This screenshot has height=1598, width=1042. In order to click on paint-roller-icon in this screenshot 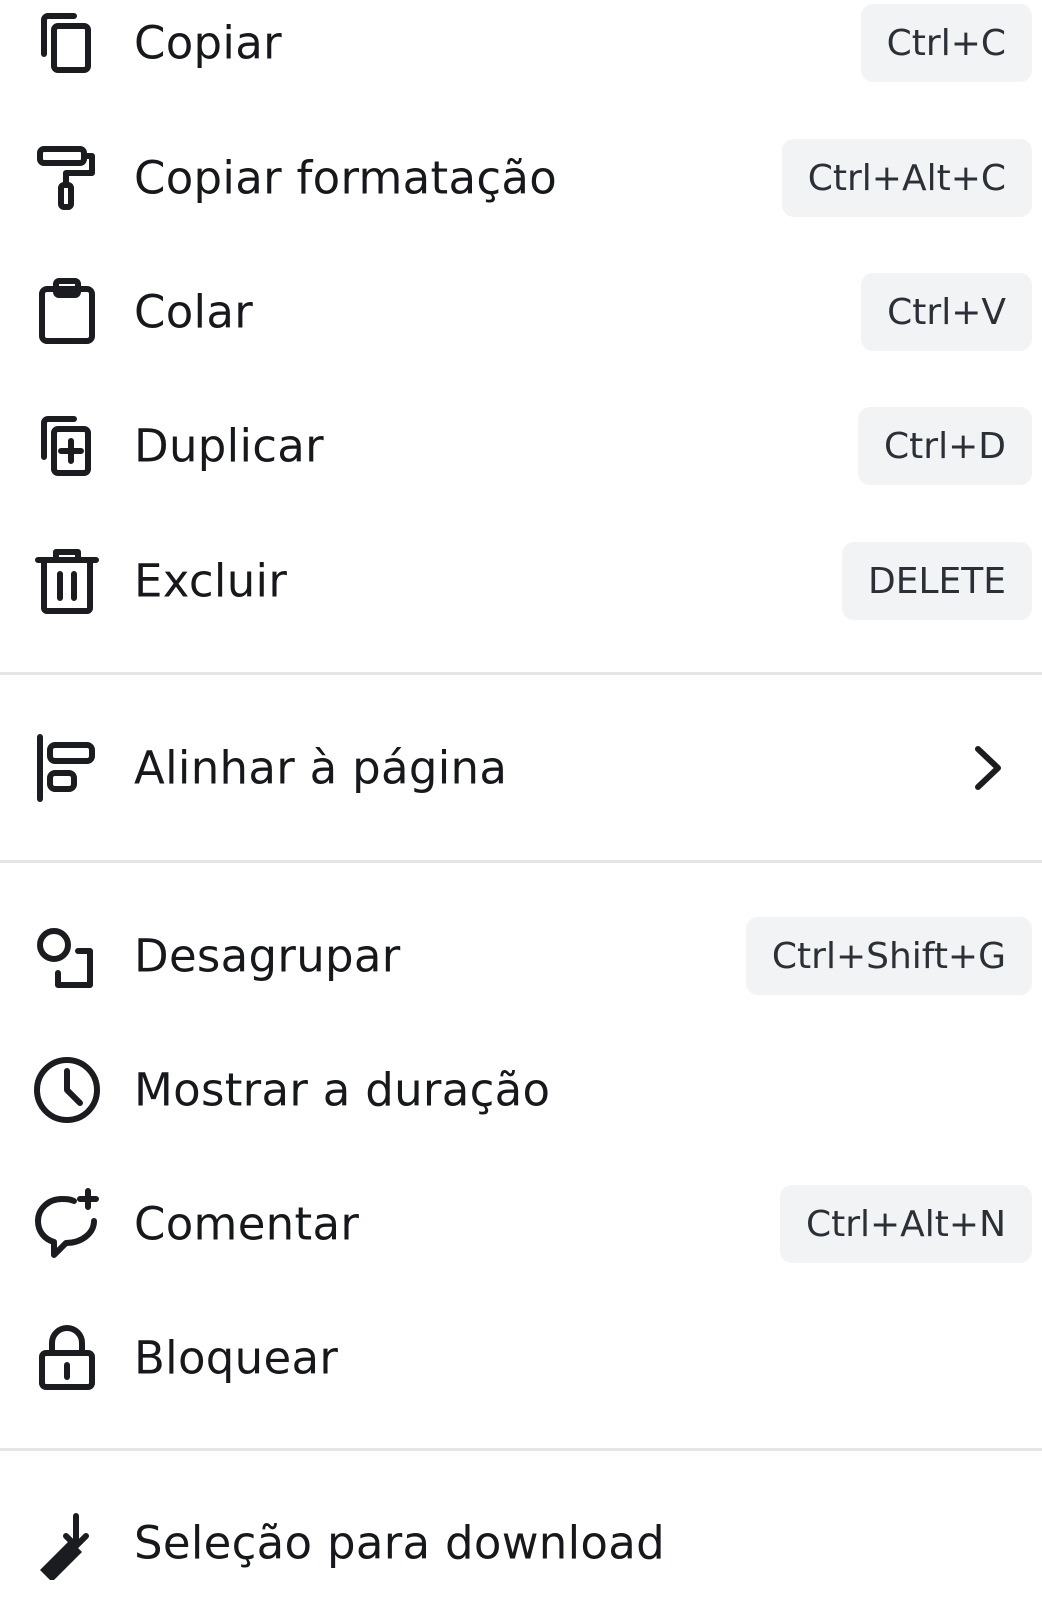, I will do `click(67, 178)`.